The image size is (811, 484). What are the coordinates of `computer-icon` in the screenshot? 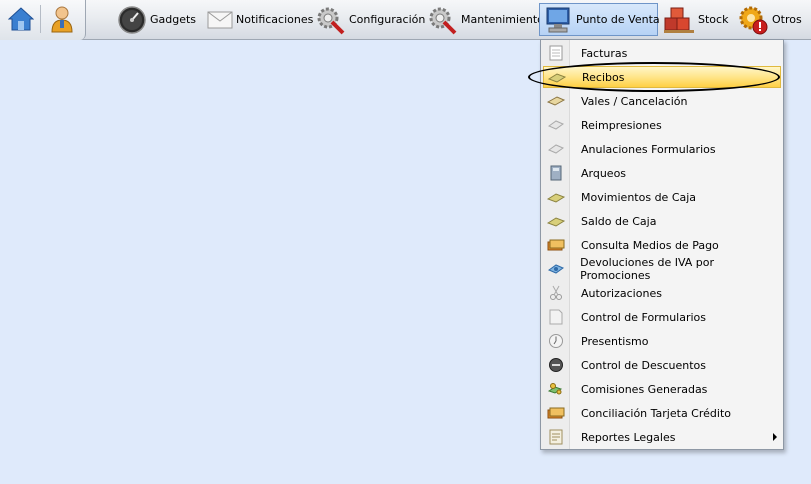 It's located at (558, 19).